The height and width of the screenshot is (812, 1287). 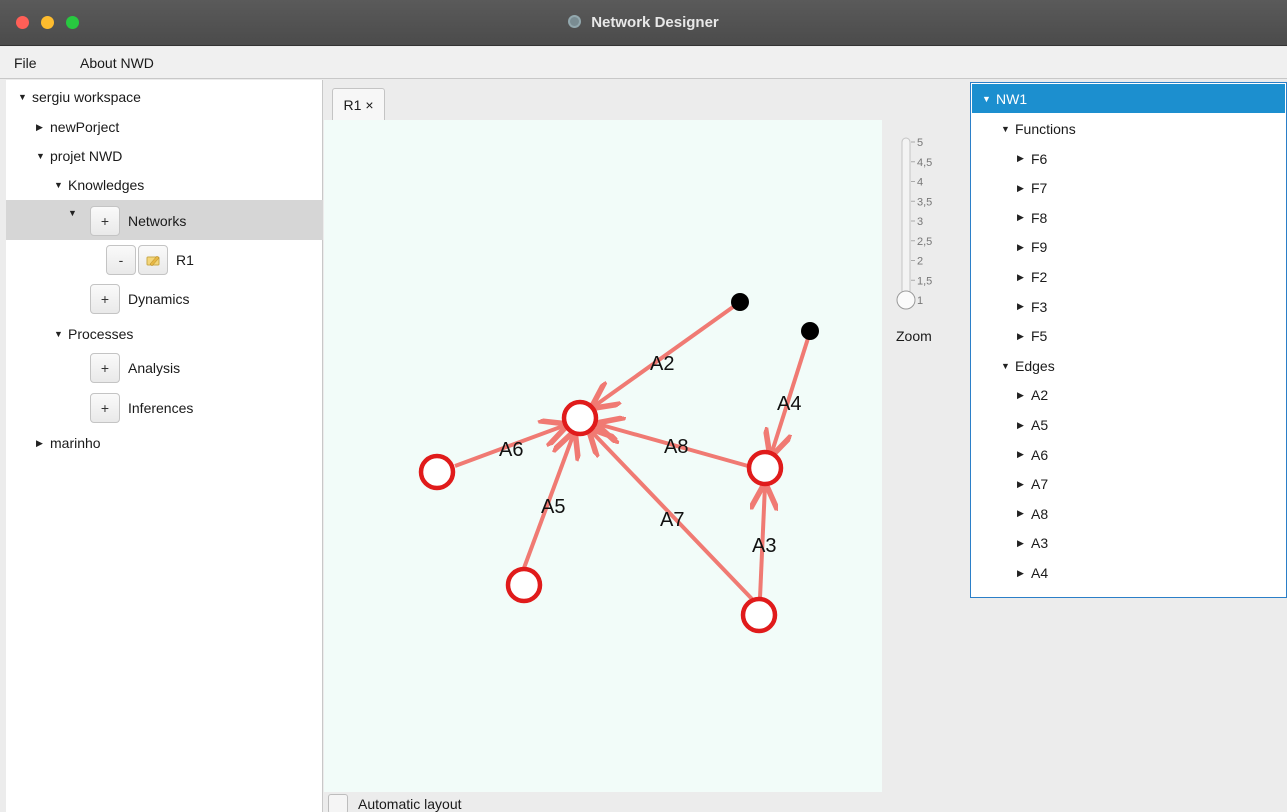 I want to click on zoom-thumb, so click(x=906, y=300).